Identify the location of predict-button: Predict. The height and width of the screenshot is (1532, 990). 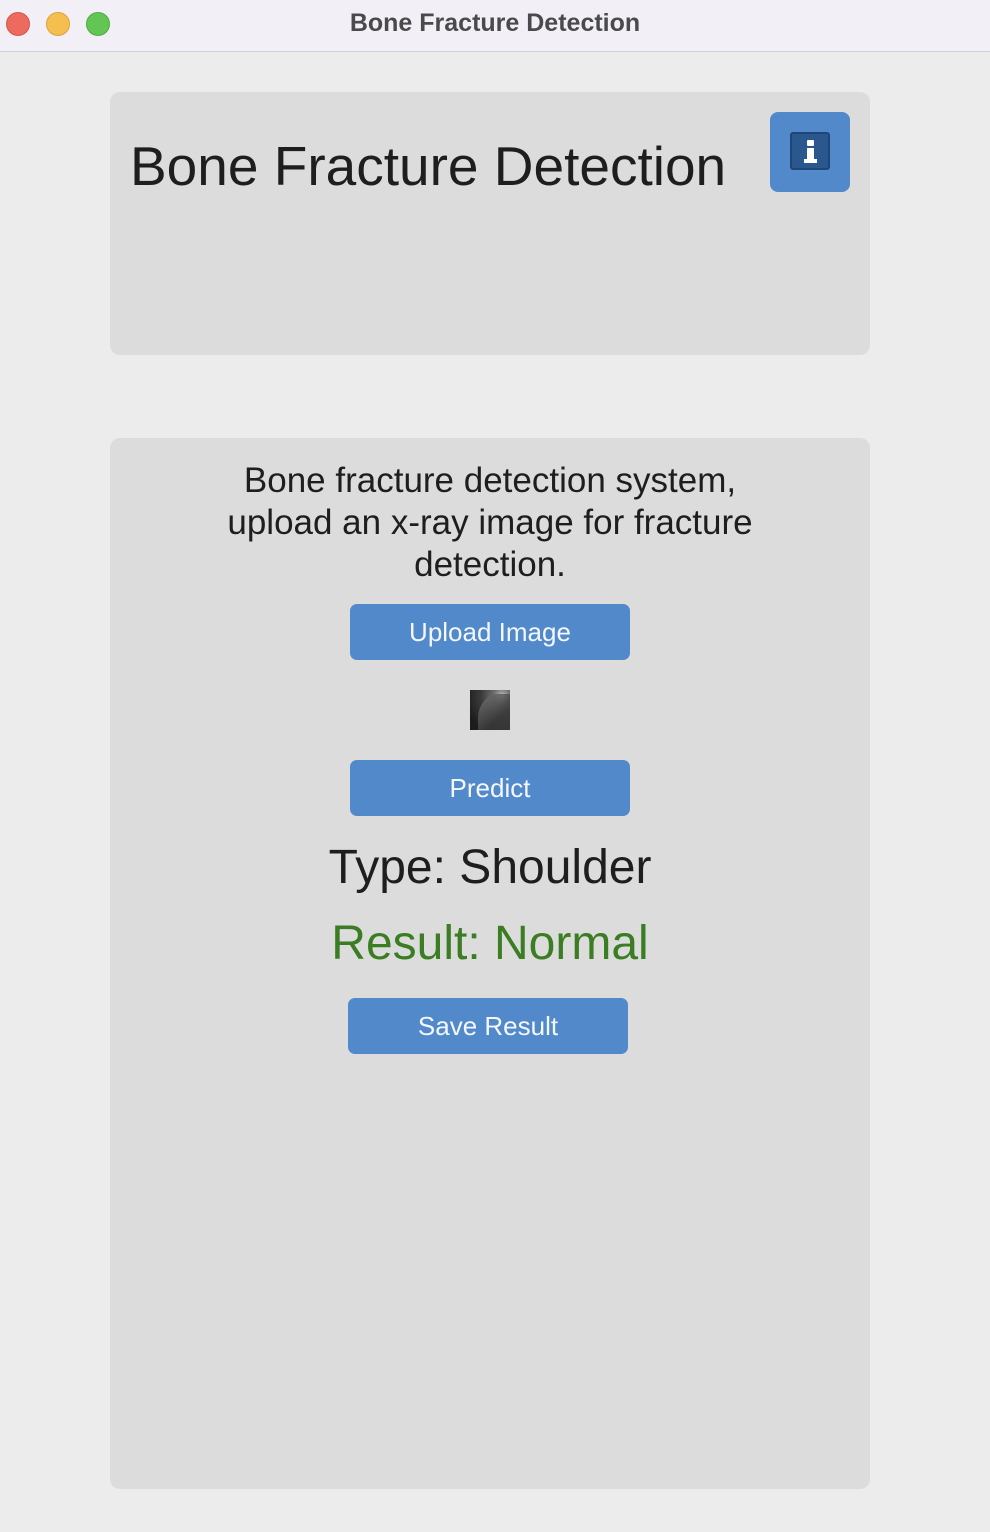
(490, 788).